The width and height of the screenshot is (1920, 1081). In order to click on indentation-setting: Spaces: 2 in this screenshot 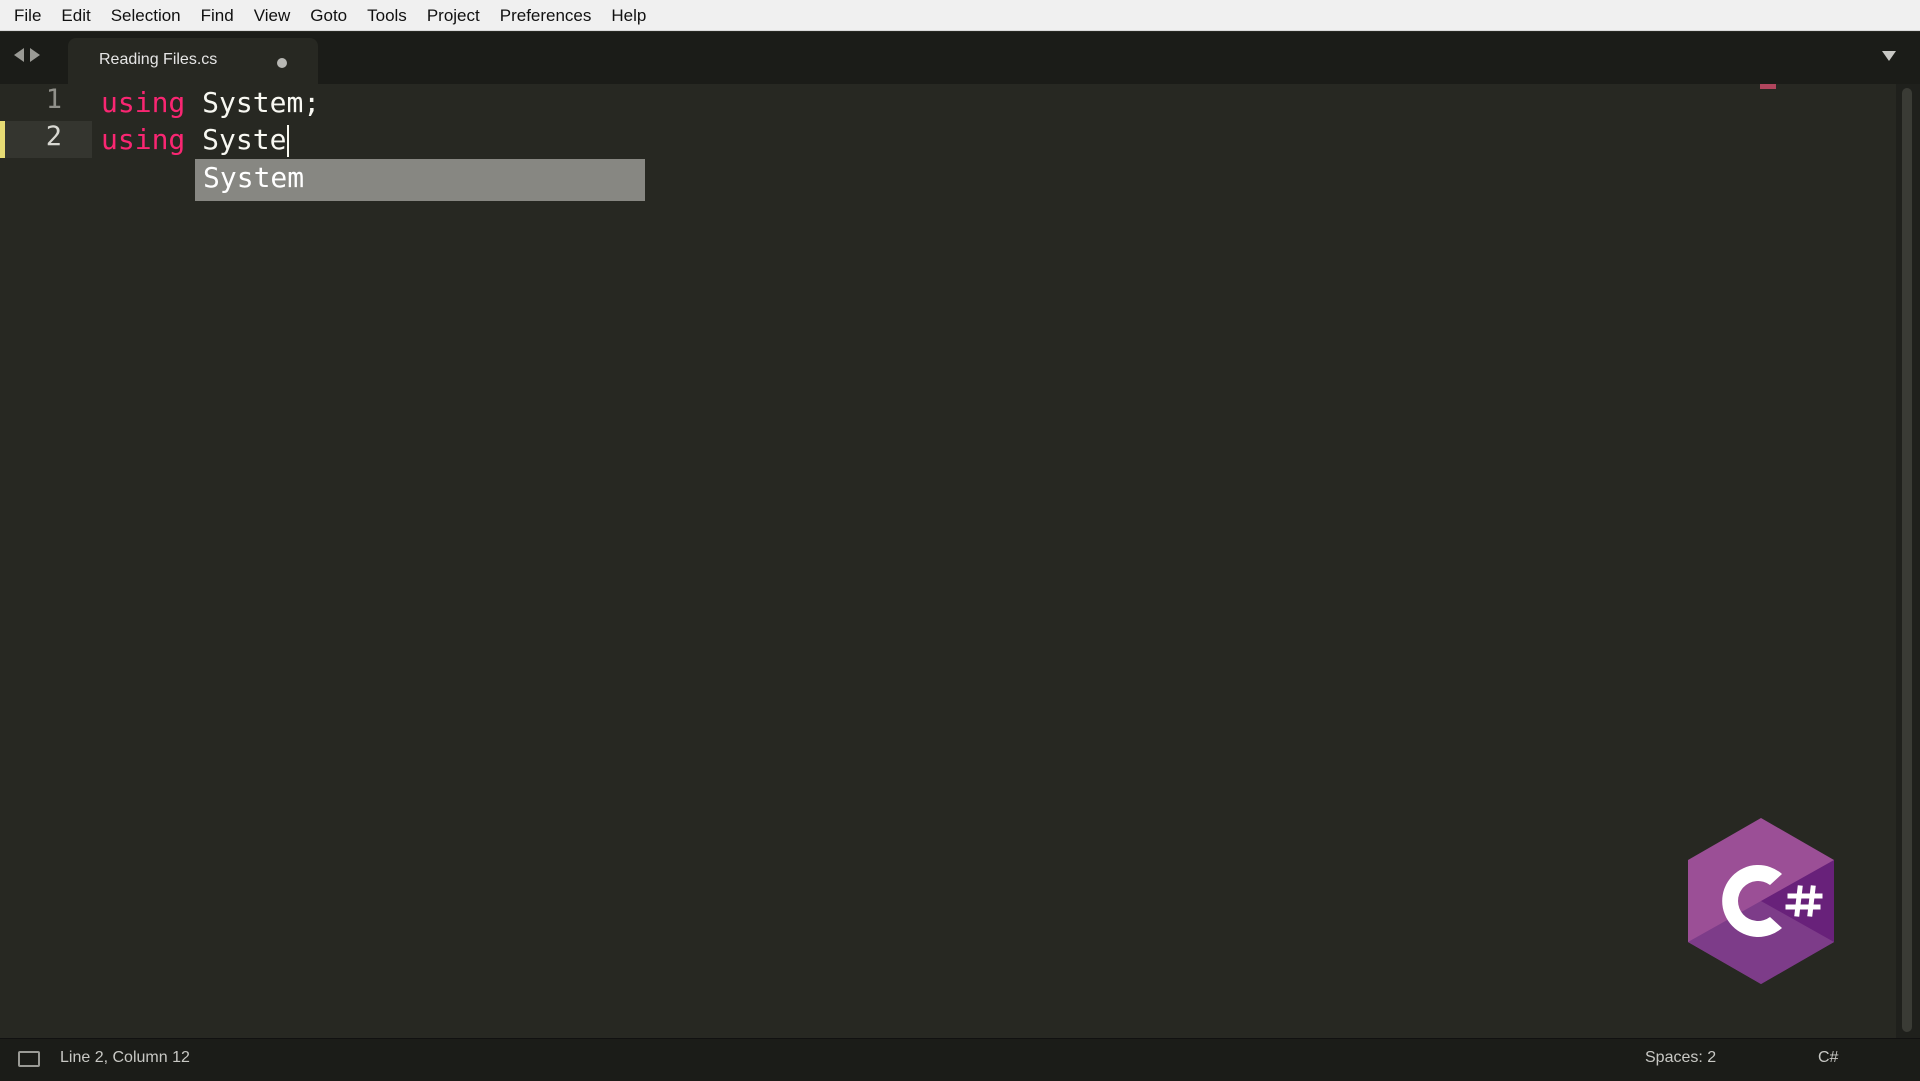, I will do `click(1680, 1058)`.